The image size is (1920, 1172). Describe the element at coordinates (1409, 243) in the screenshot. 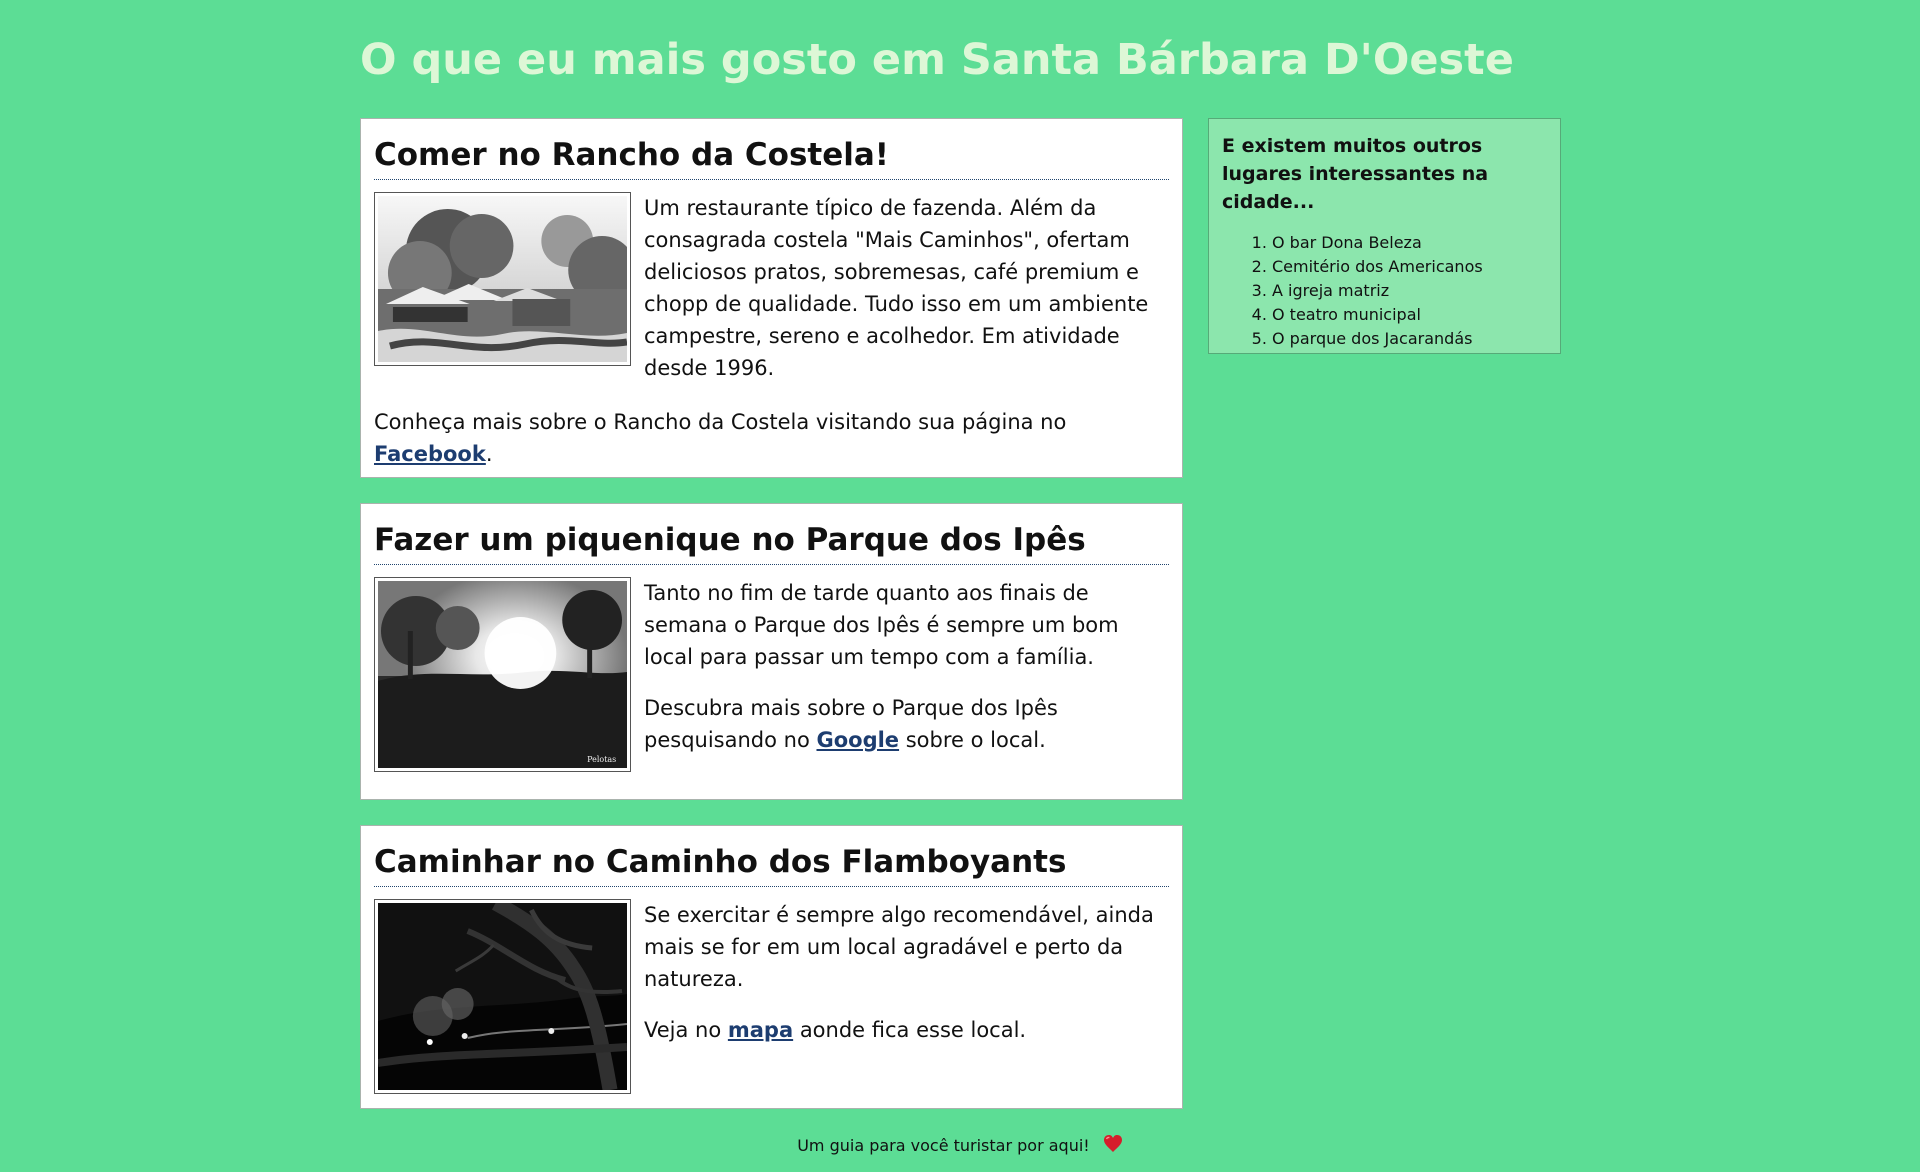

I see `list-item: O bar Dona Beleza` at that location.